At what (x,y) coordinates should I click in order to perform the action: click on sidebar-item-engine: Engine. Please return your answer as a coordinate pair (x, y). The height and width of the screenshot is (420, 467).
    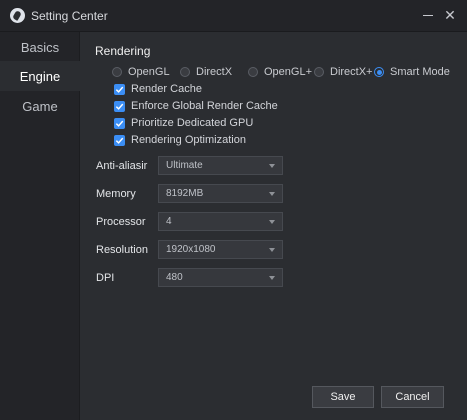
    Looking at the image, I should click on (40, 76).